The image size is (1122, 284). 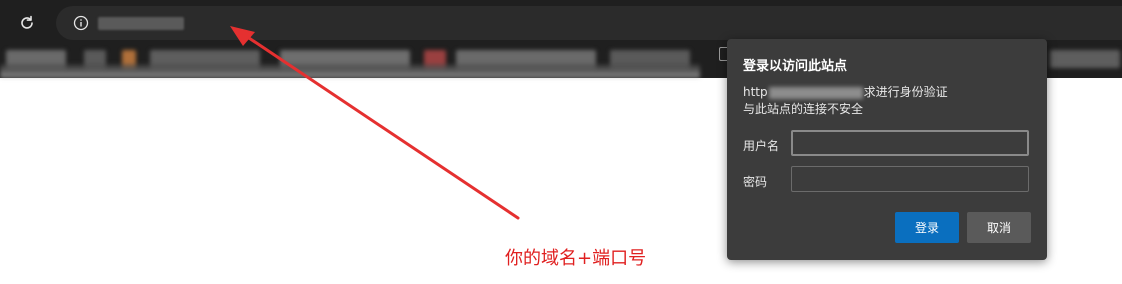 I want to click on dialog-message-suffix: 求进行身份验证, so click(x=905, y=92).